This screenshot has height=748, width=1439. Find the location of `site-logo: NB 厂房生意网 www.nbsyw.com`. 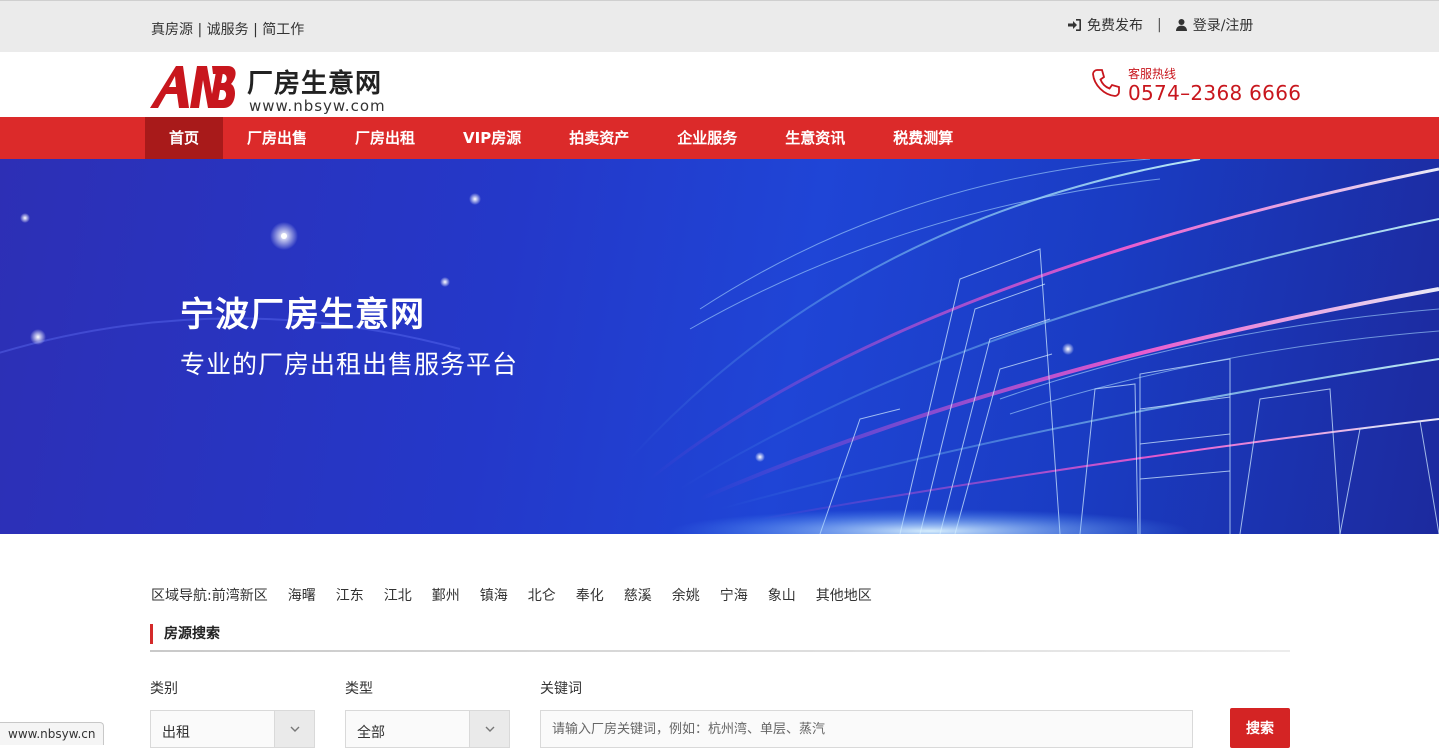

site-logo: NB 厂房生意网 www.nbsyw.com is located at coordinates (285, 88).